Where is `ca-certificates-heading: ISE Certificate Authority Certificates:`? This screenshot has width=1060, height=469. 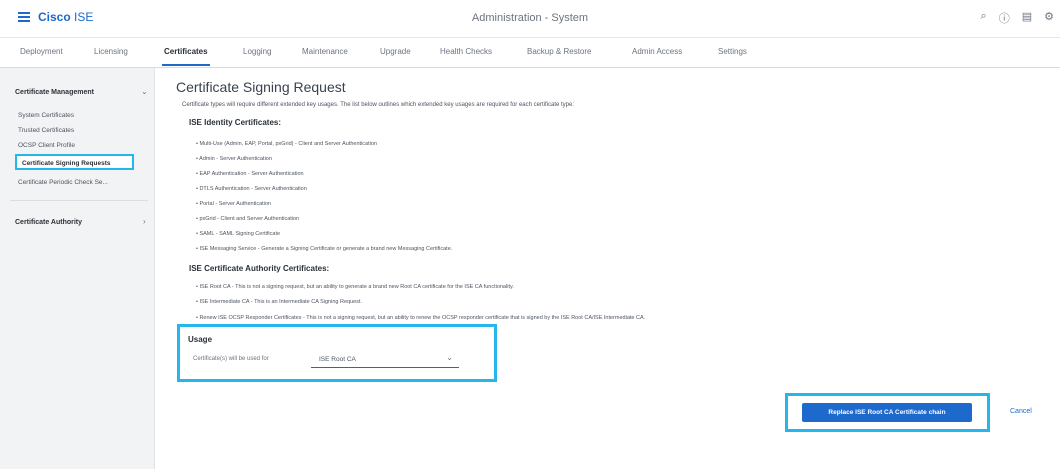 ca-certificates-heading: ISE Certificate Authority Certificates: is located at coordinates (259, 268).